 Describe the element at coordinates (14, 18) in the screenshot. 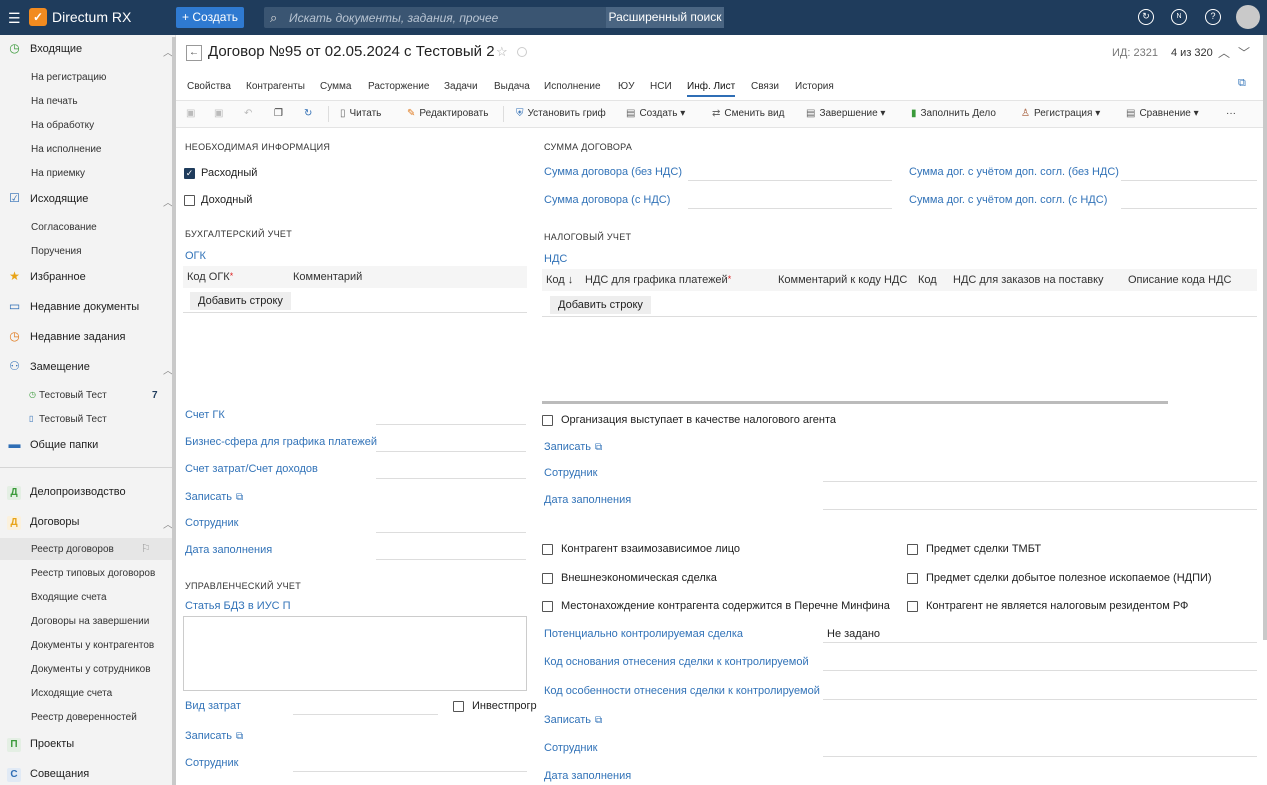

I see `menu-icon: ☰` at that location.